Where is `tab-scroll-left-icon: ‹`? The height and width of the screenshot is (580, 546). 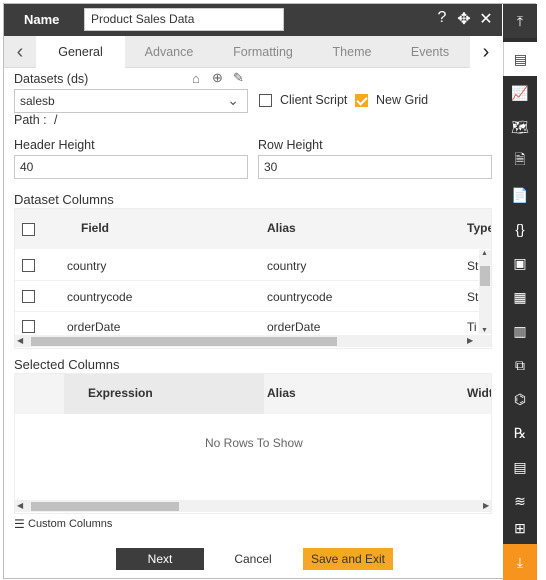
tab-scroll-left-icon: ‹ is located at coordinates (20, 52).